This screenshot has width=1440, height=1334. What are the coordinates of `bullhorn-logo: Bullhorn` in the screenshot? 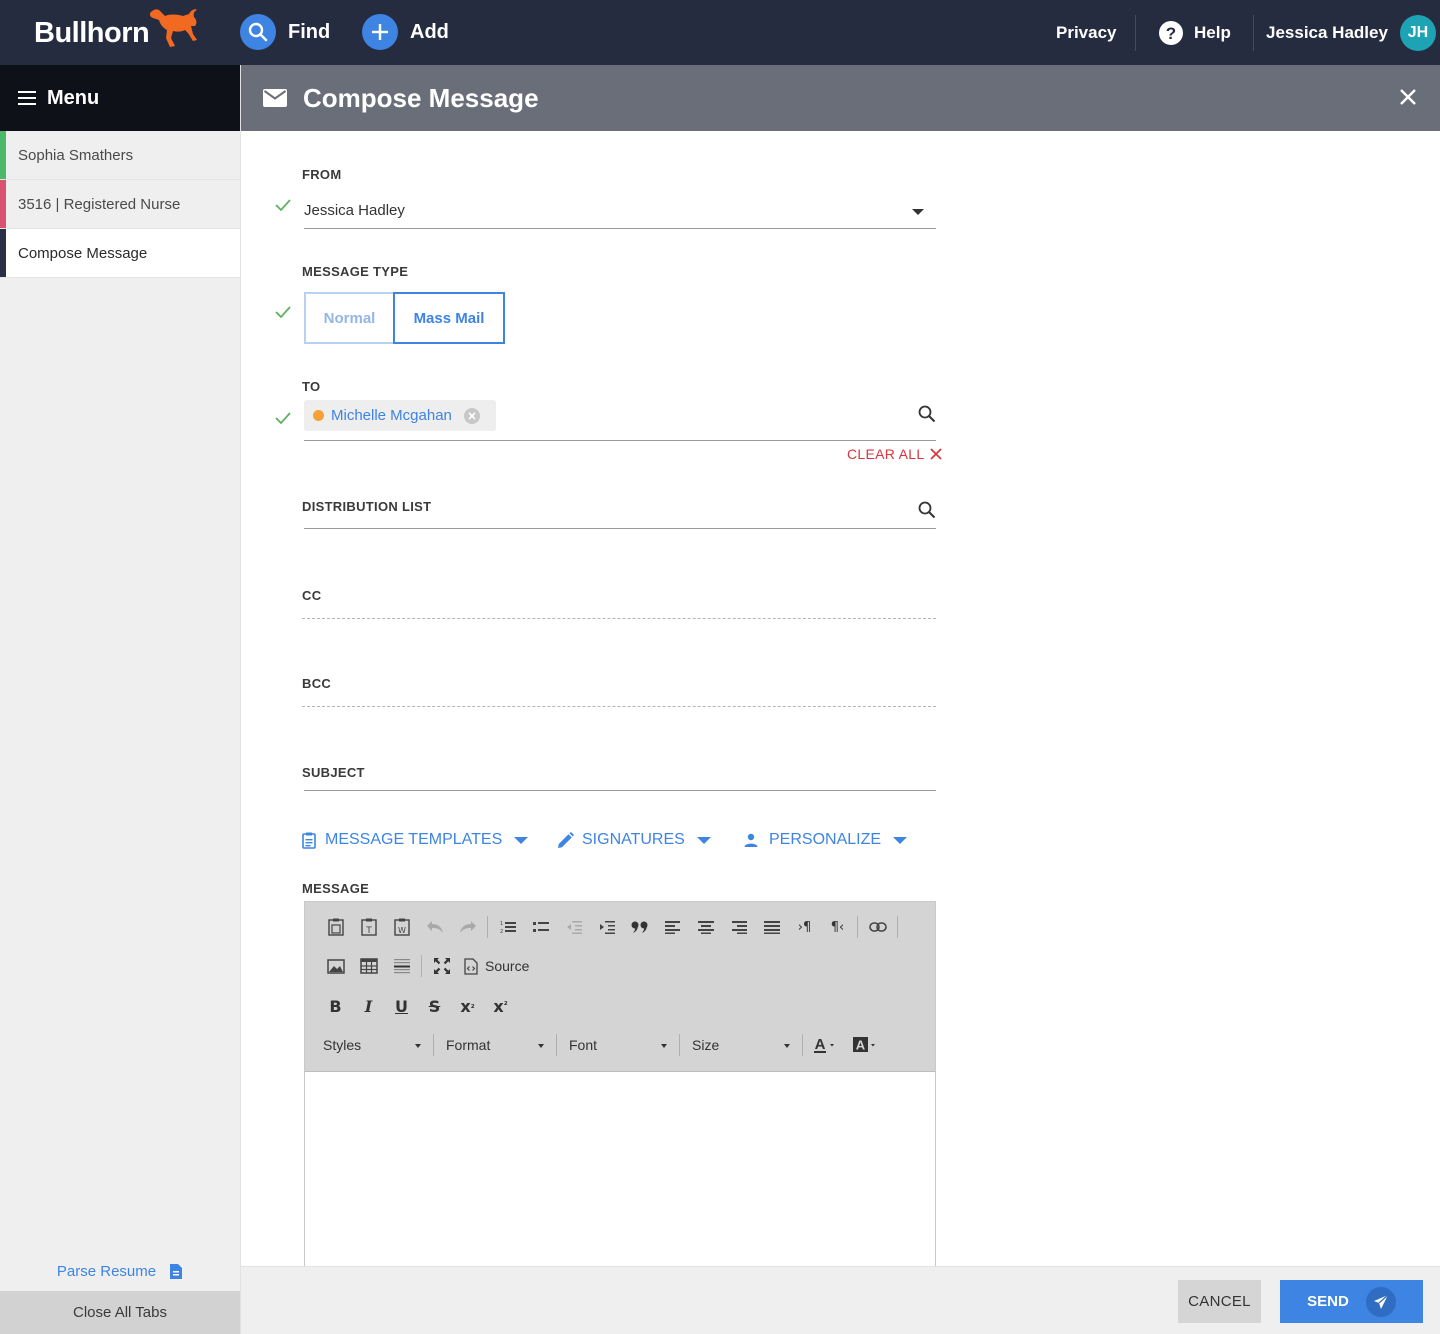 It's located at (117, 29).